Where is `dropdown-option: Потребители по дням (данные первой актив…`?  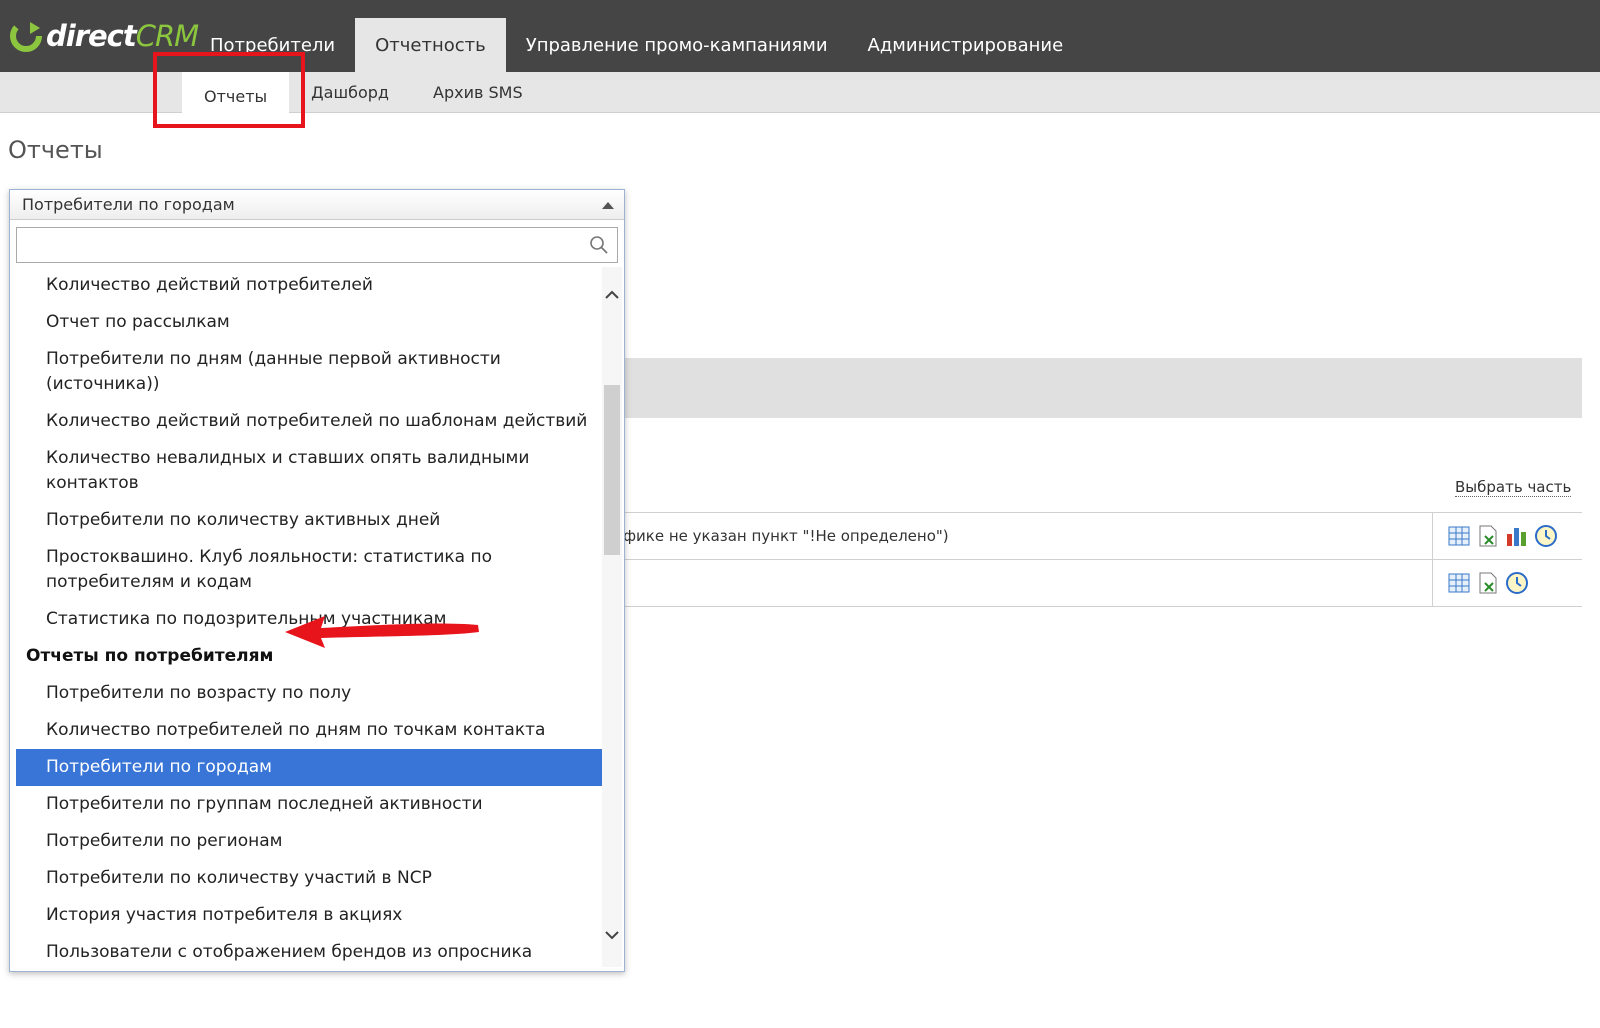 dropdown-option: Потребители по дням (данные первой актив… is located at coordinates (309, 372).